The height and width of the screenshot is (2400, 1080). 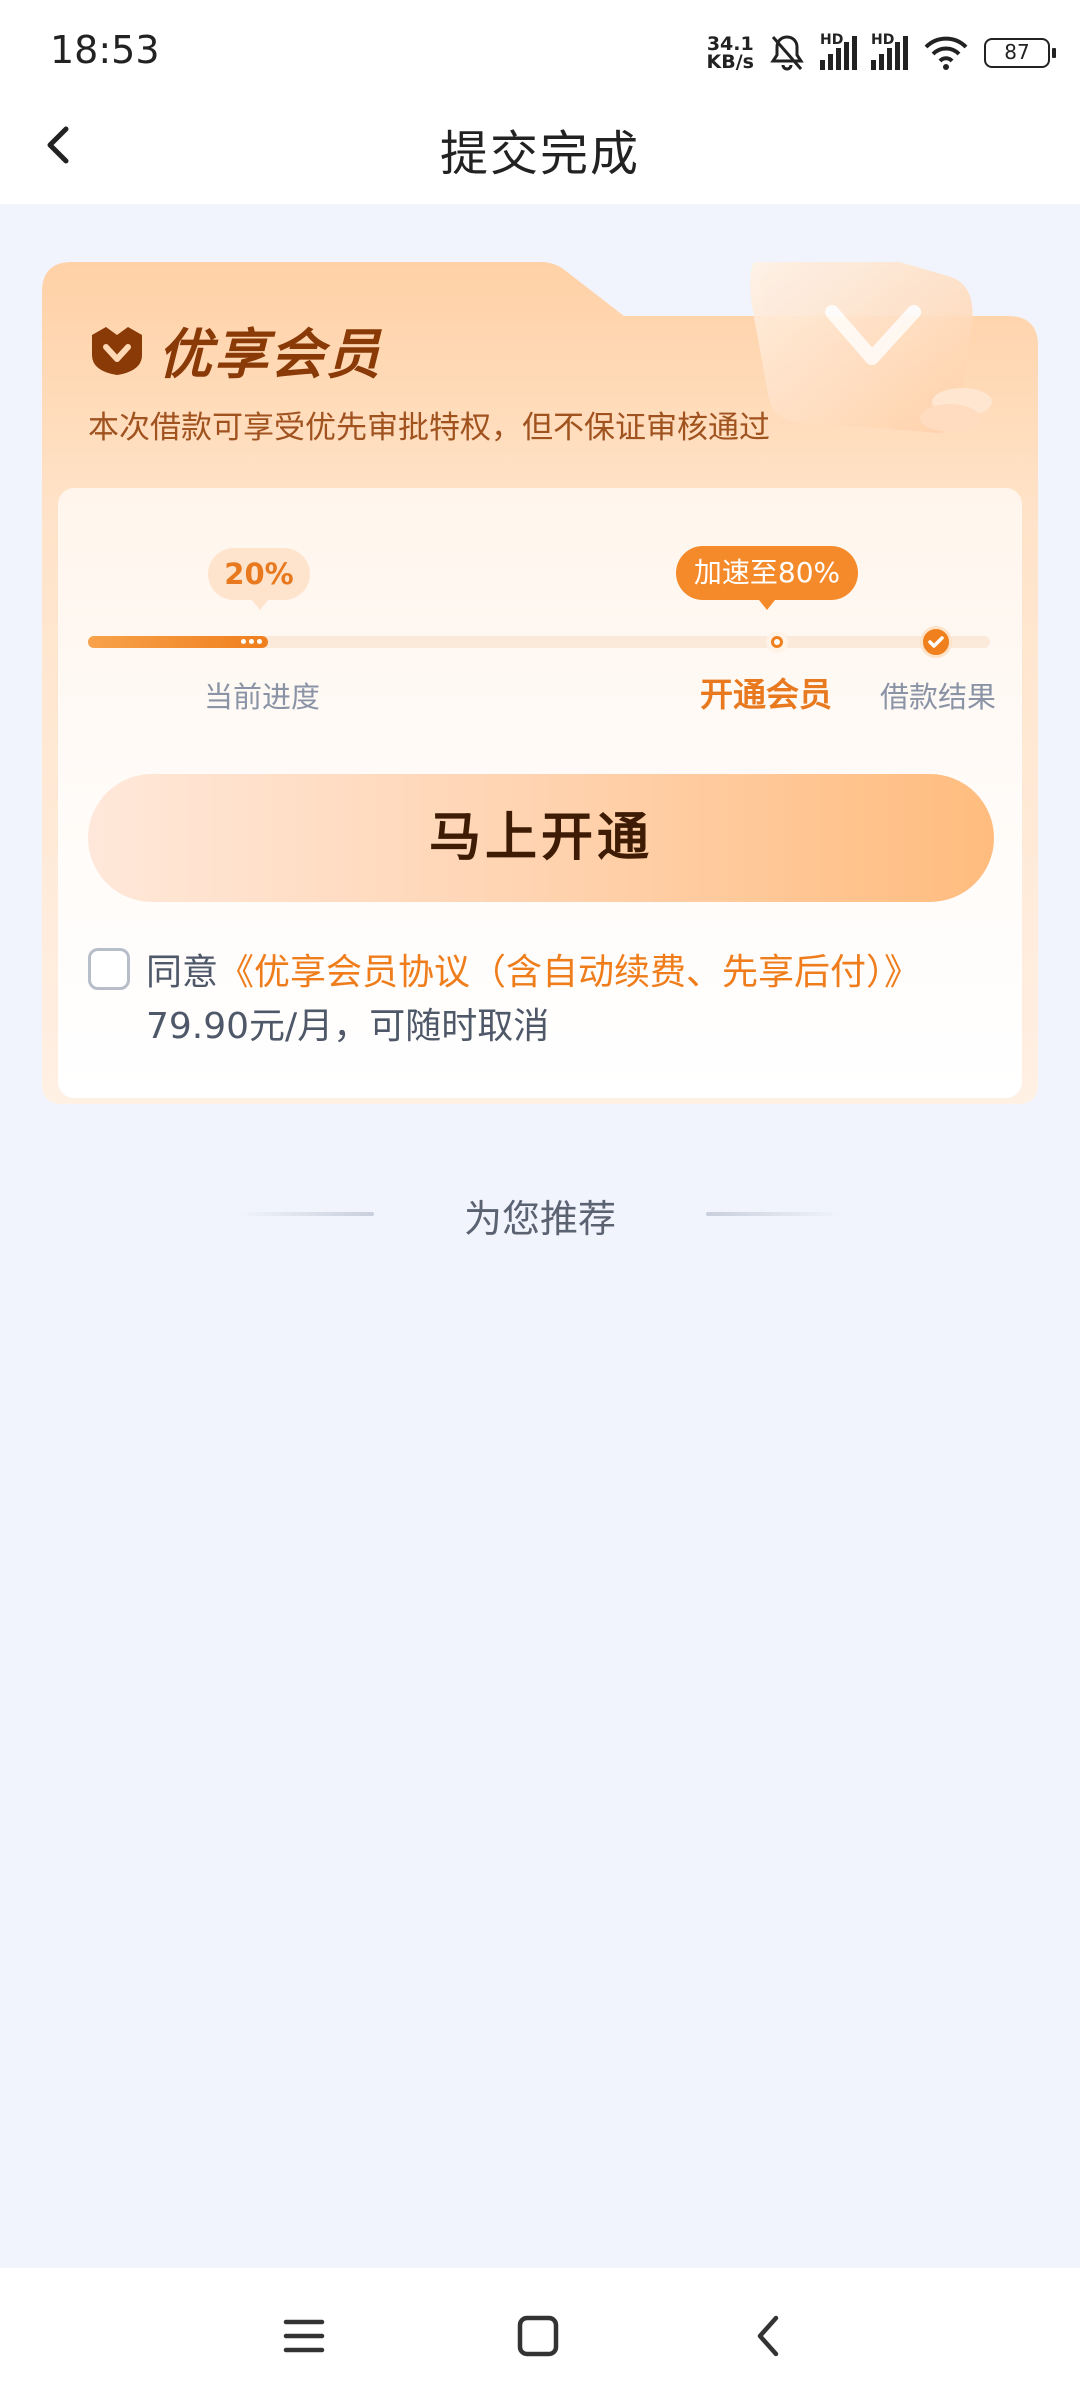 What do you see at coordinates (777, 642) in the screenshot?
I see `progress-node-member` at bounding box center [777, 642].